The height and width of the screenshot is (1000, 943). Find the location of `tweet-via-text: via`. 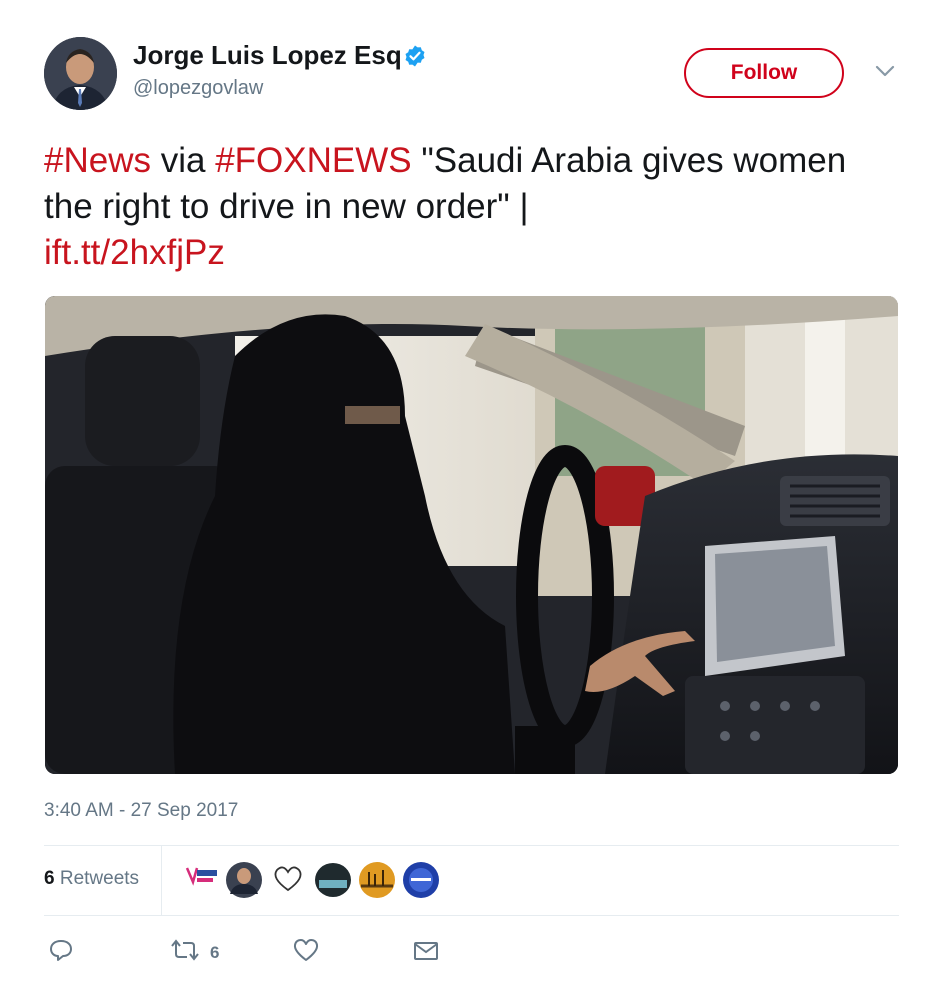

tweet-via-text: via is located at coordinates (183, 160).